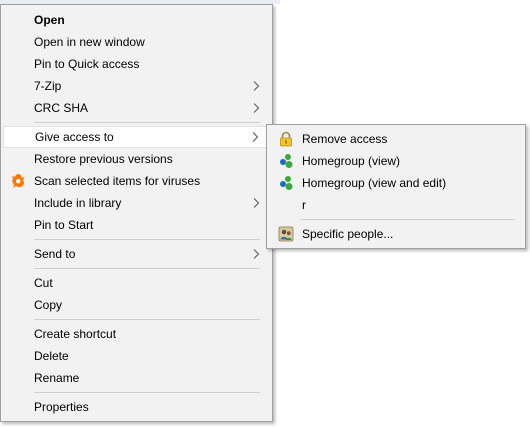  Describe the element at coordinates (286, 139) in the screenshot. I see `lock-icon` at that location.